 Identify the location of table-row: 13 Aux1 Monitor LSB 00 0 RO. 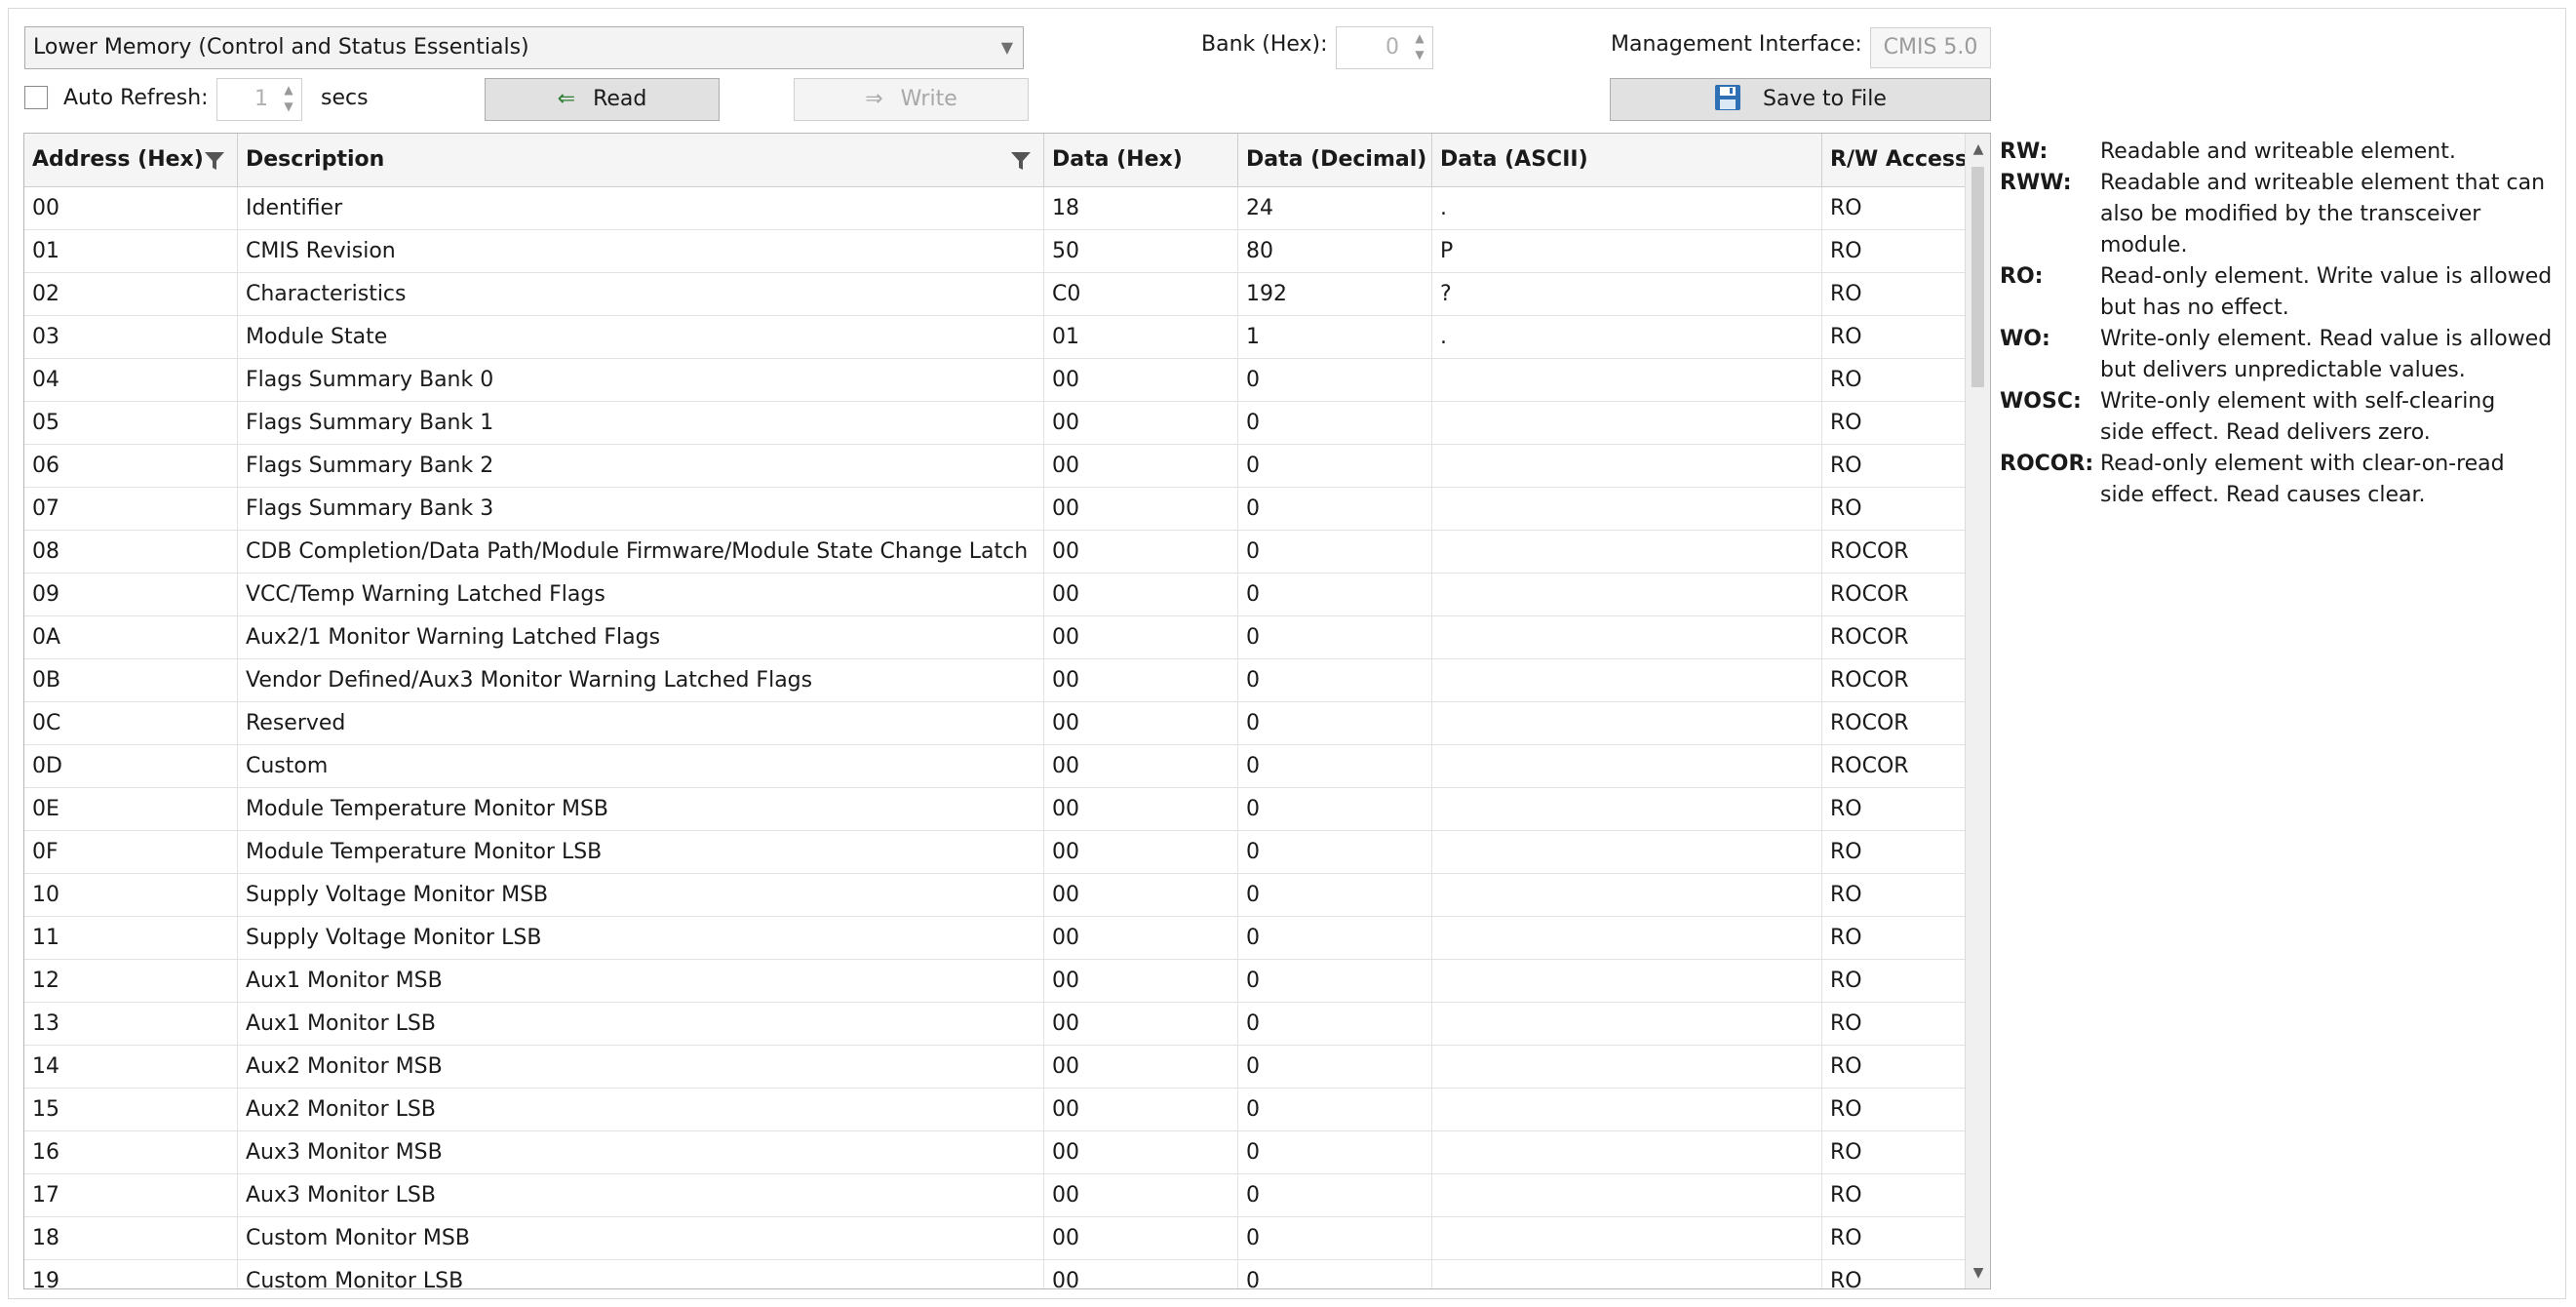
(994, 1024).